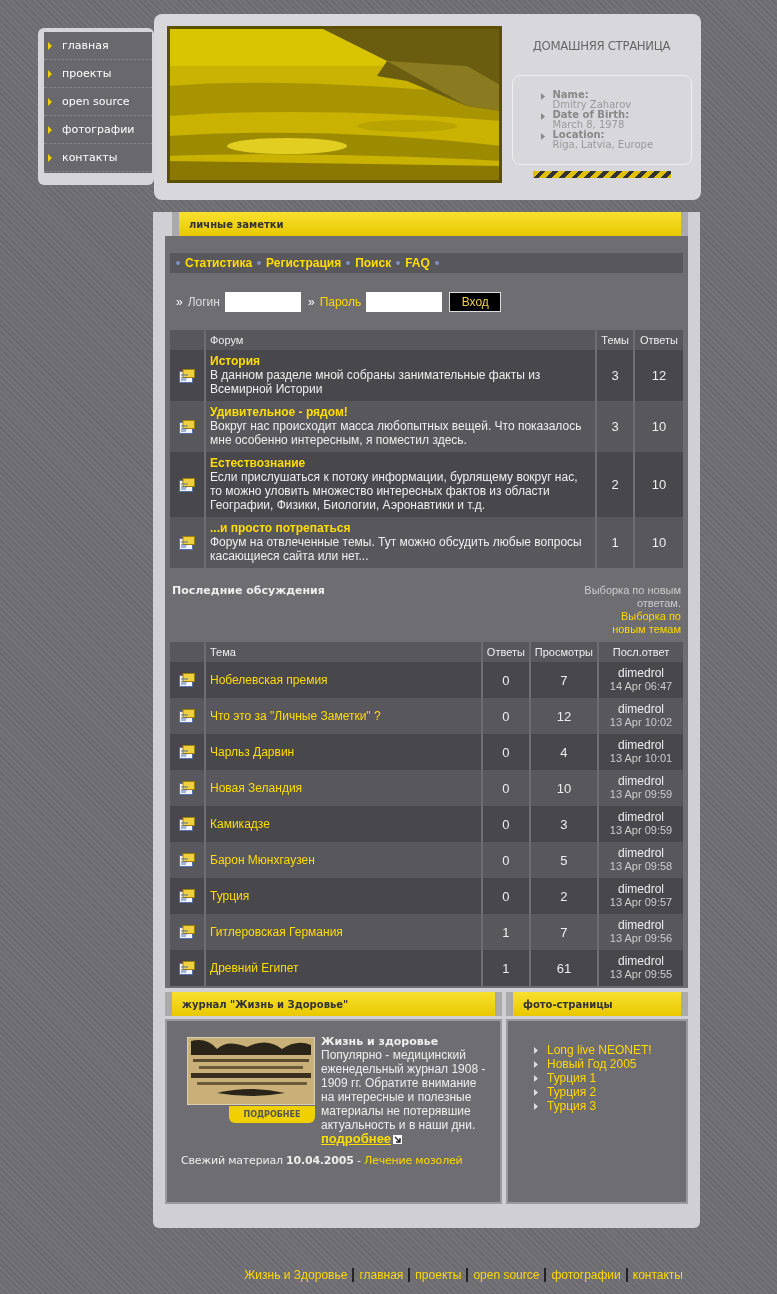 The height and width of the screenshot is (1294, 777). Describe the element at coordinates (340, 302) in the screenshot. I see `field-label-link: Пароль` at that location.